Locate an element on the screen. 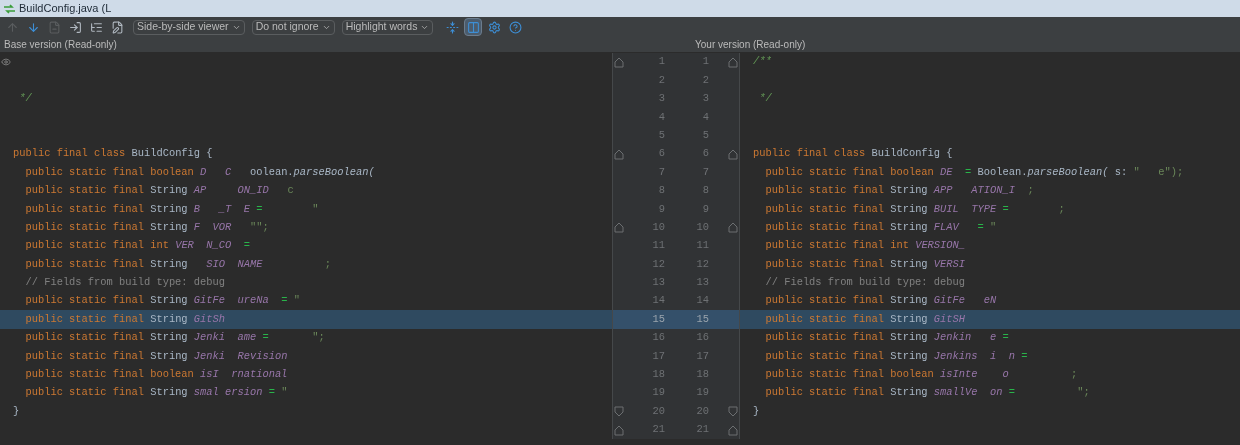  collapse-button is located at coordinates (452, 27).